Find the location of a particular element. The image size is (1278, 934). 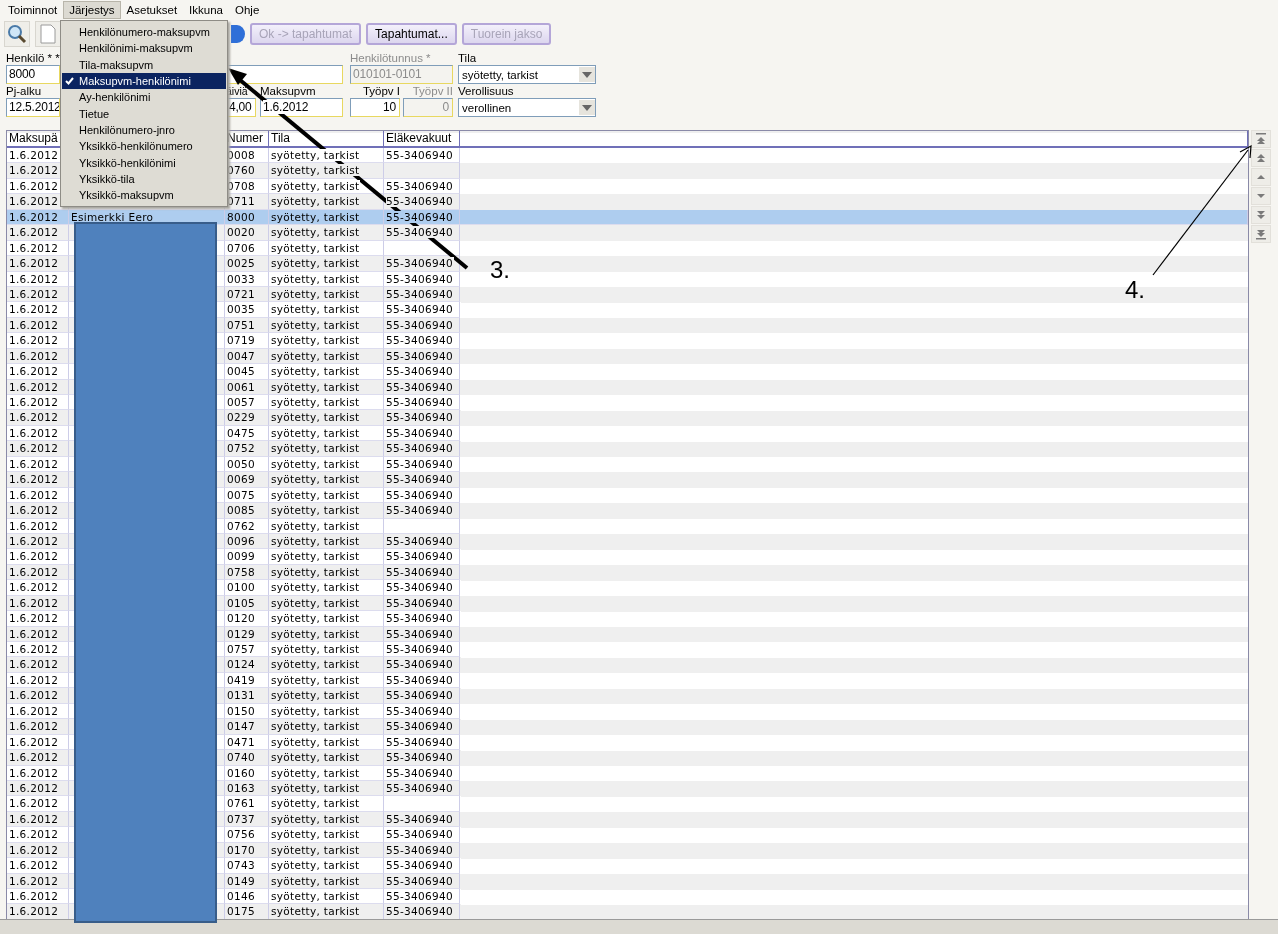

column-header: Eläkevakuut is located at coordinates (422, 138).